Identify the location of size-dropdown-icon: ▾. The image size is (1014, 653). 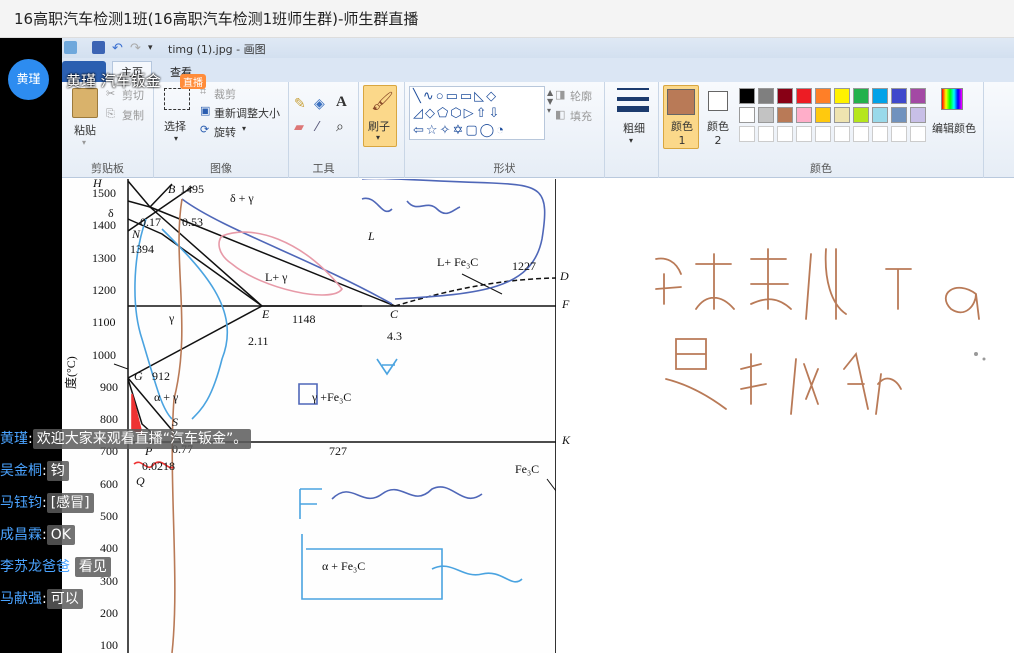
(631, 140).